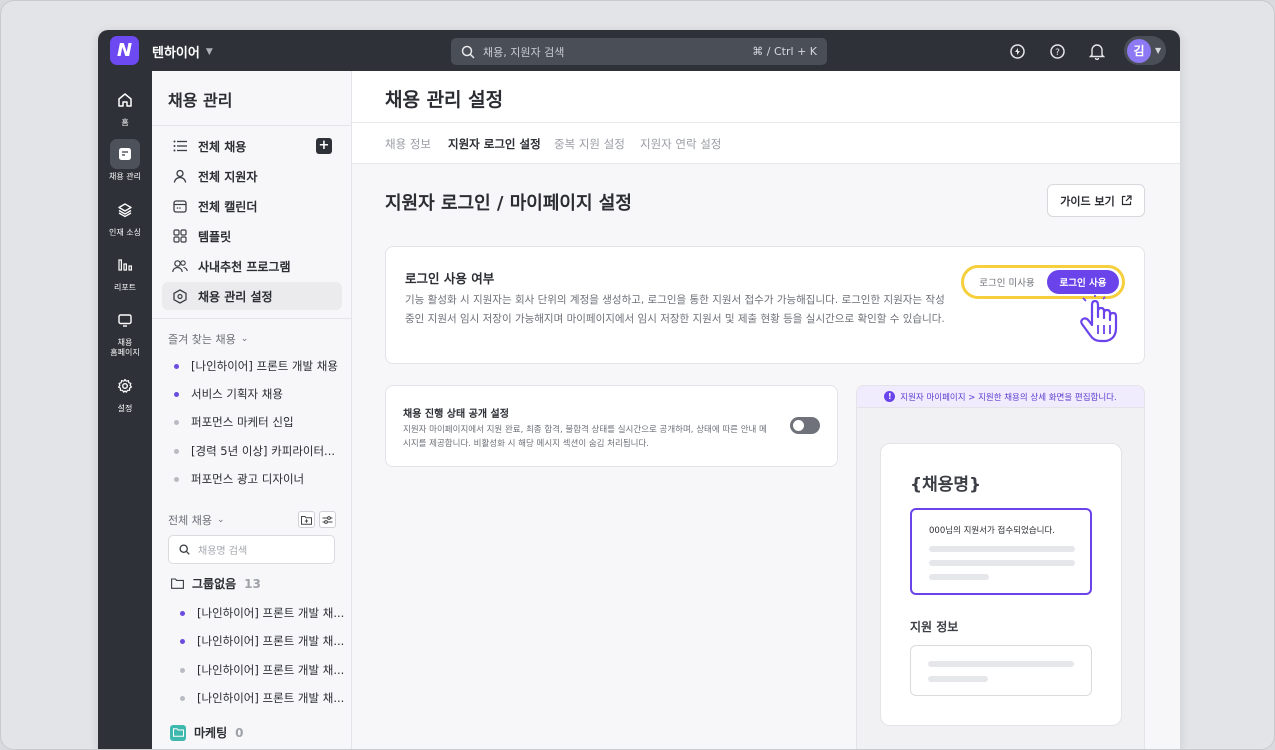 This screenshot has height=750, width=1275. What do you see at coordinates (1087, 201) in the screenshot?
I see `guide-button-label: 가이드 보기` at bounding box center [1087, 201].